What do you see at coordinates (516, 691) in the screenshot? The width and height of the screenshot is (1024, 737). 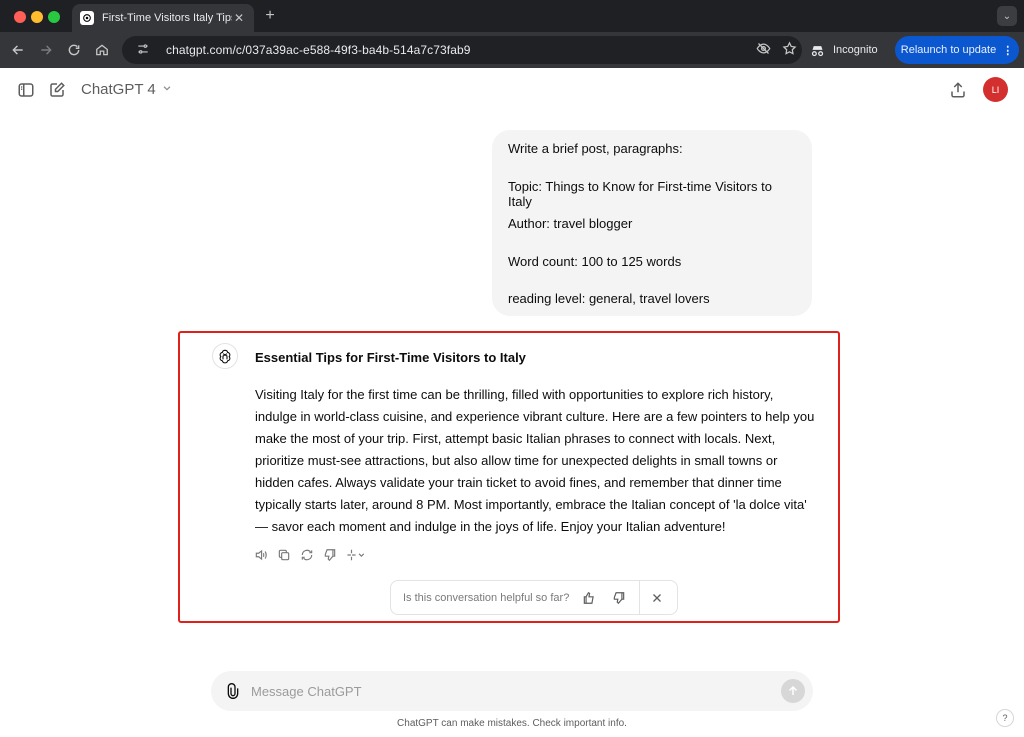 I see `message-input` at bounding box center [516, 691].